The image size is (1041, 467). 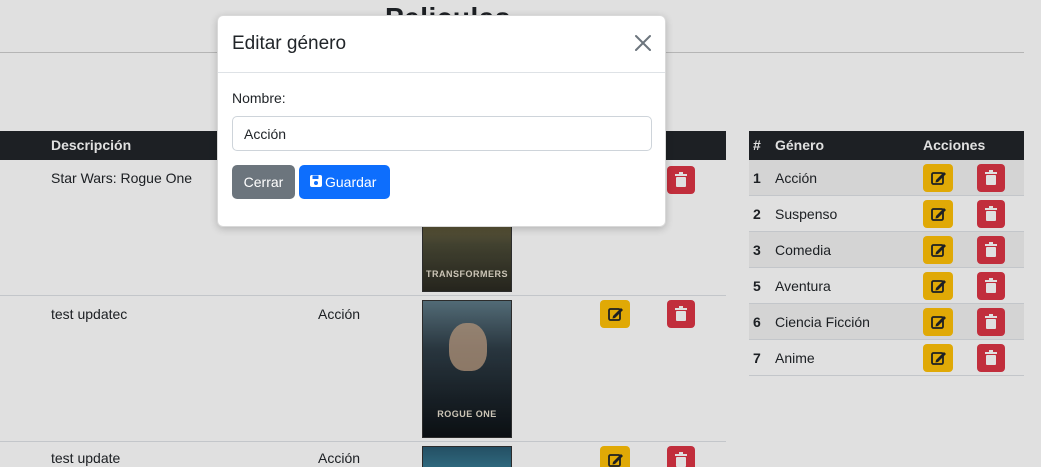 What do you see at coordinates (442, 133) in the screenshot?
I see `nombre-input` at bounding box center [442, 133].